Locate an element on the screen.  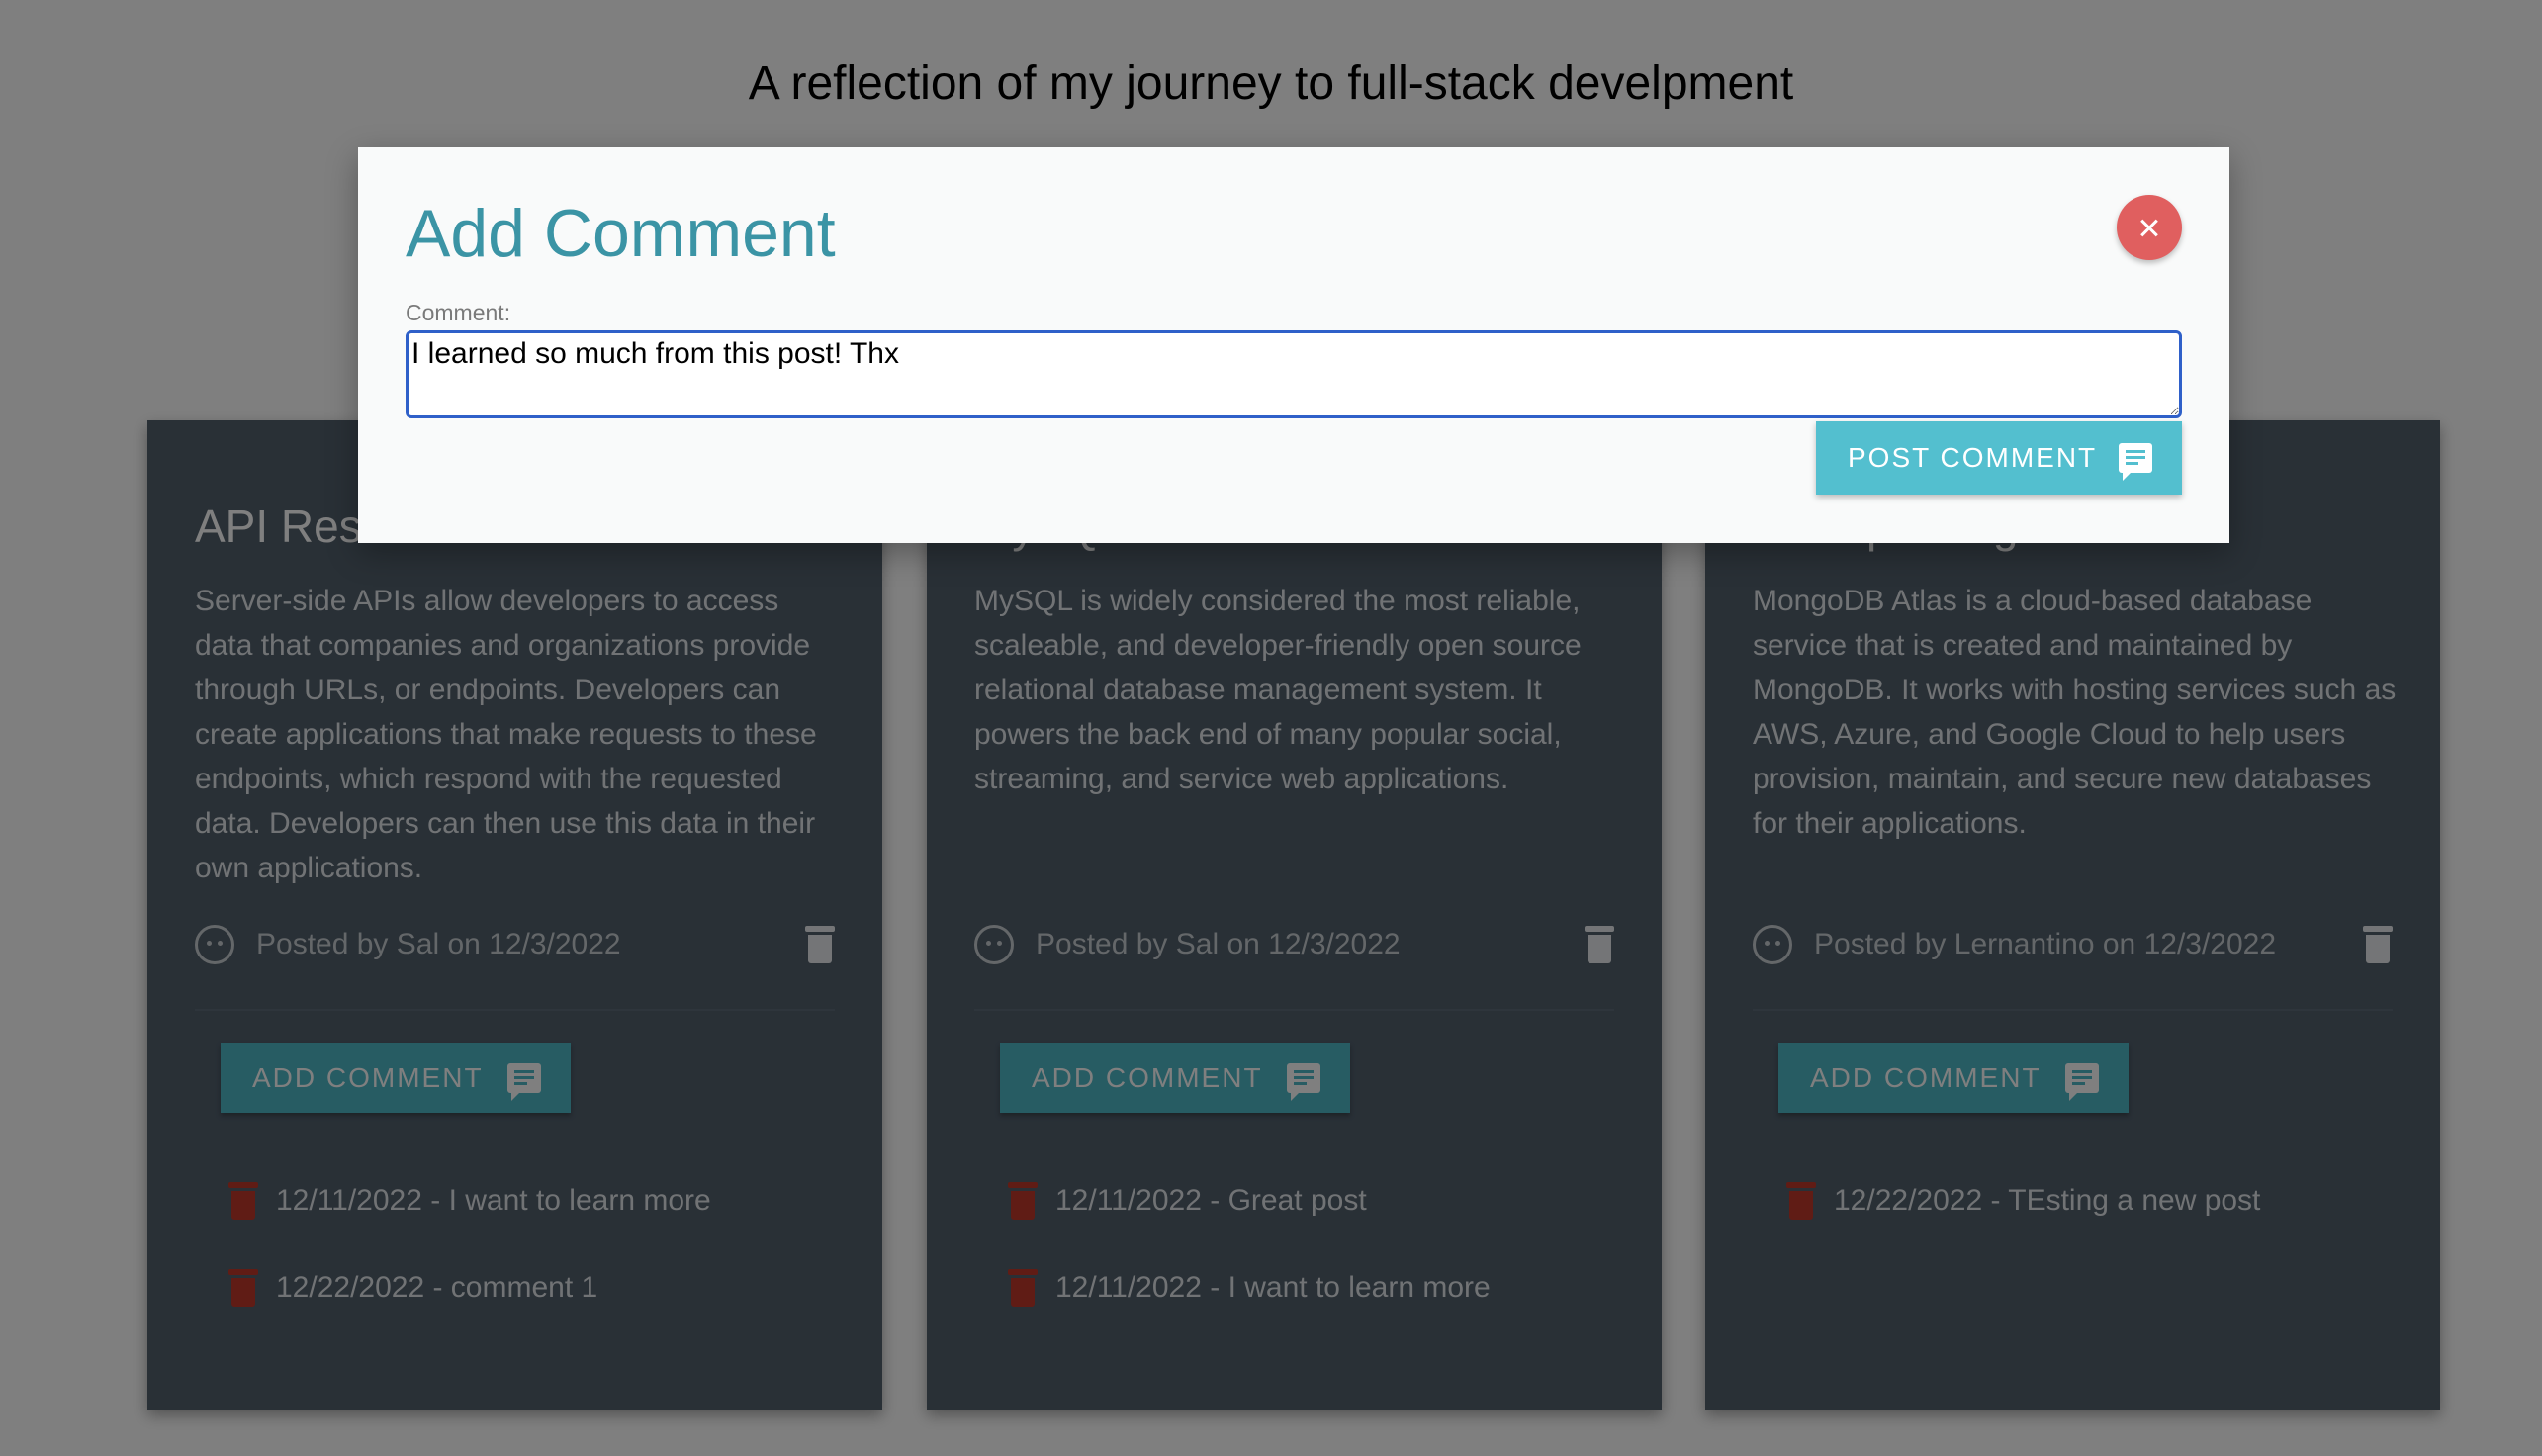
modal-title: Add Comment is located at coordinates (621, 233).